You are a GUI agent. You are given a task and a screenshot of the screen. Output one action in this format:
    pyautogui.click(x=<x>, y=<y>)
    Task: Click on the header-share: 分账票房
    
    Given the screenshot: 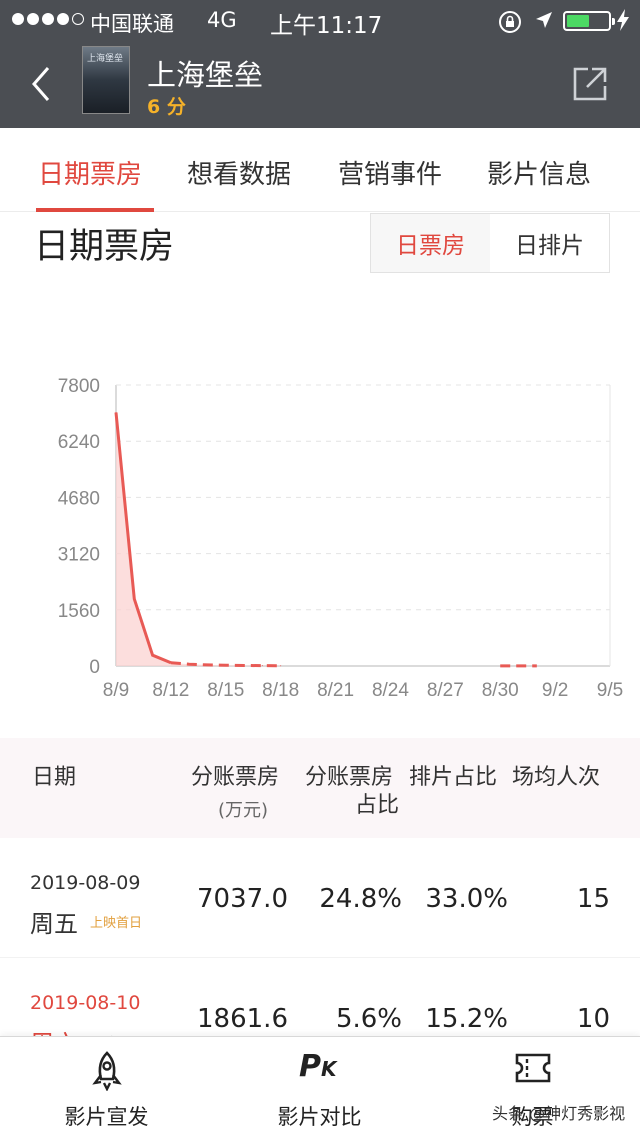 What is the action you would take?
    pyautogui.click(x=349, y=777)
    